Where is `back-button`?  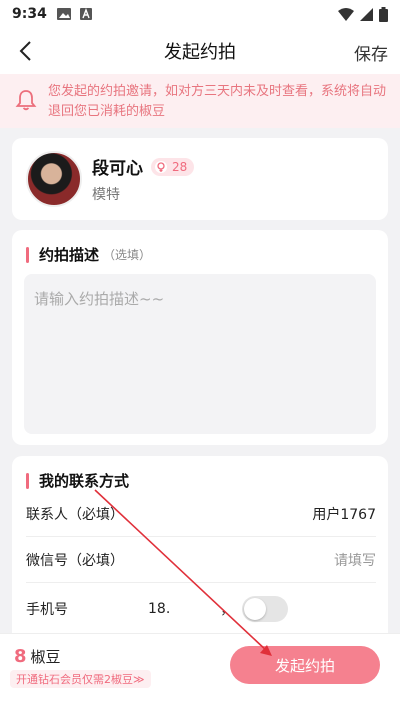
back-button is located at coordinates (25, 51).